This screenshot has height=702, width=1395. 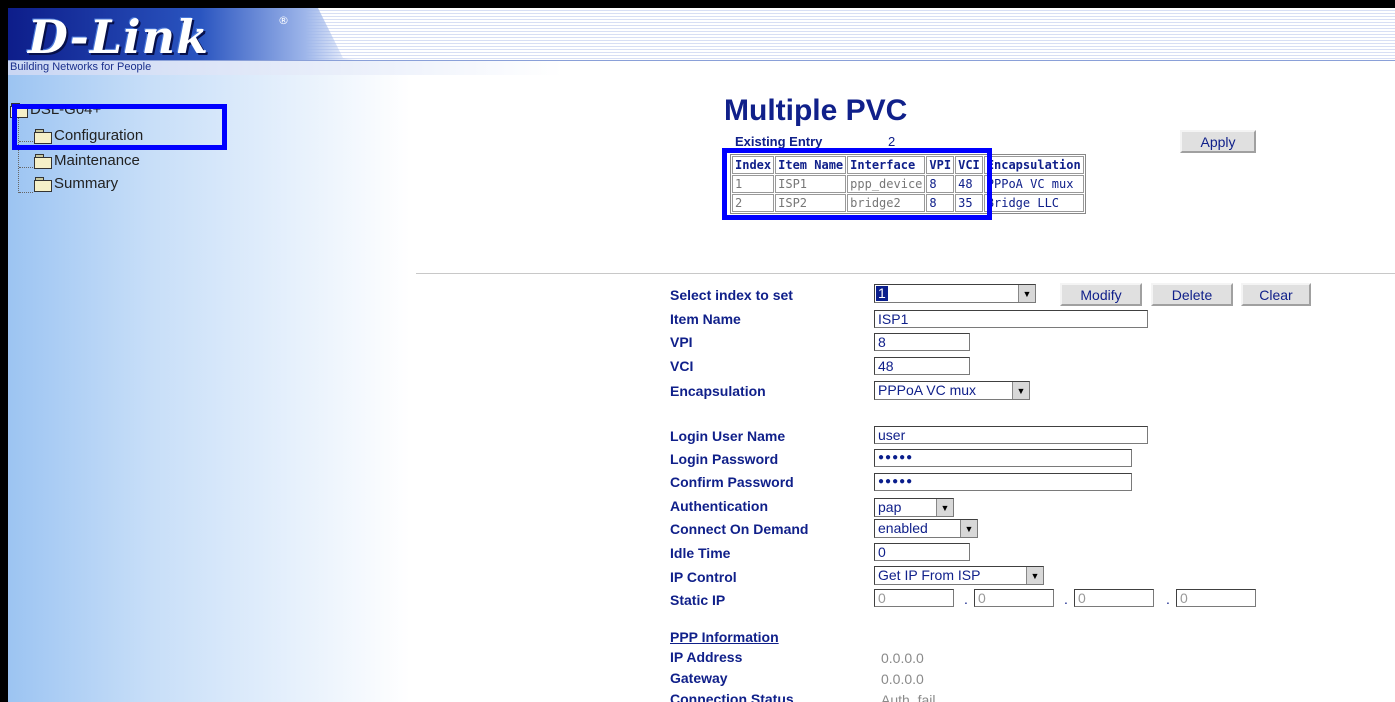 What do you see at coordinates (706, 657) in the screenshot?
I see `ip-address-label: IP Address` at bounding box center [706, 657].